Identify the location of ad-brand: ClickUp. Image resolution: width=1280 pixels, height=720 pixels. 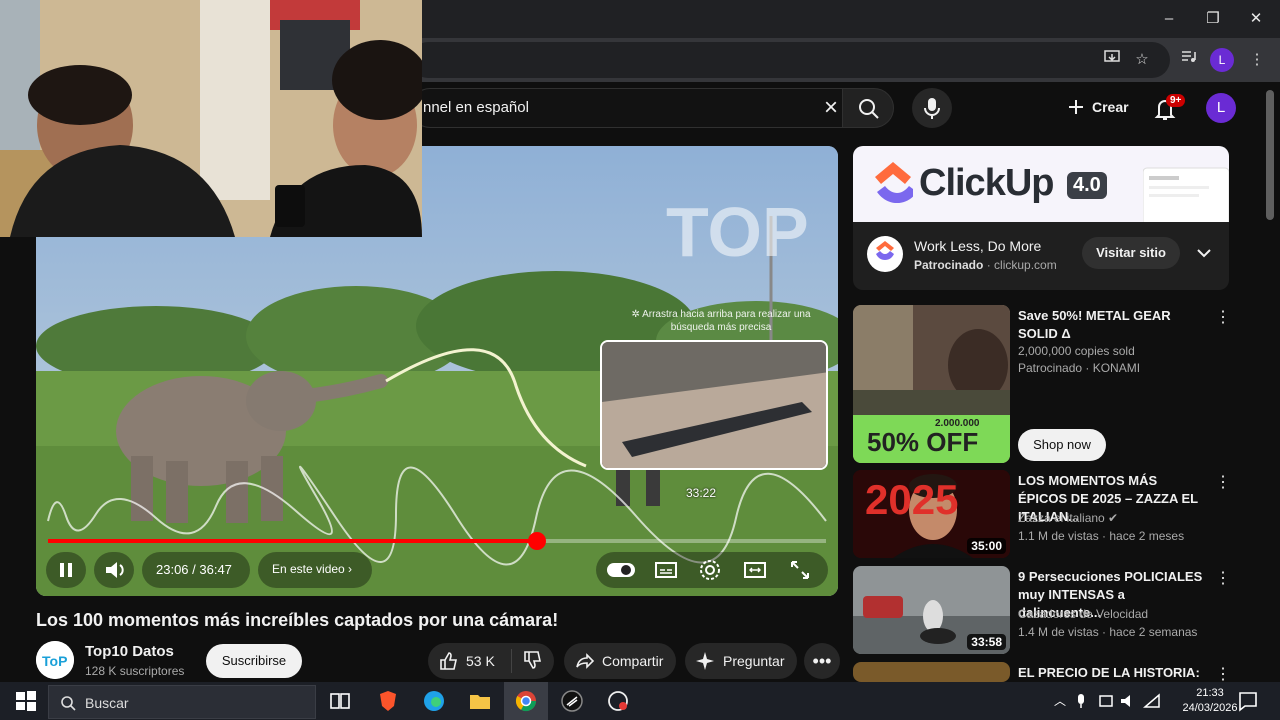
(986, 183).